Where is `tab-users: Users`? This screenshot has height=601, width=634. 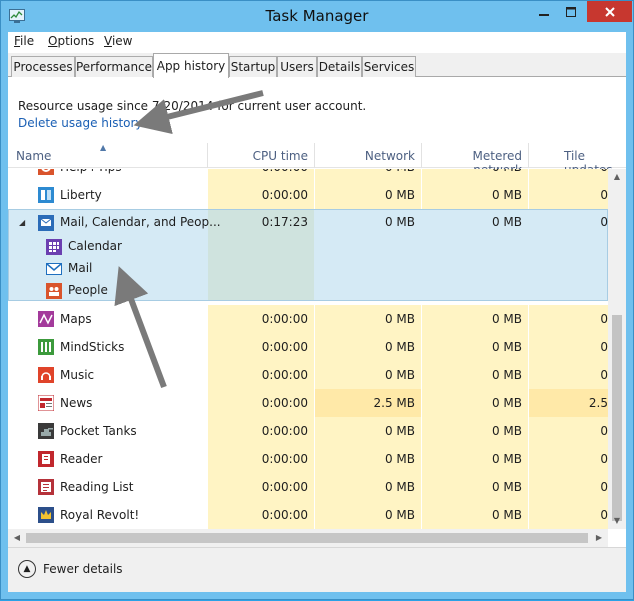 tab-users: Users is located at coordinates (297, 66).